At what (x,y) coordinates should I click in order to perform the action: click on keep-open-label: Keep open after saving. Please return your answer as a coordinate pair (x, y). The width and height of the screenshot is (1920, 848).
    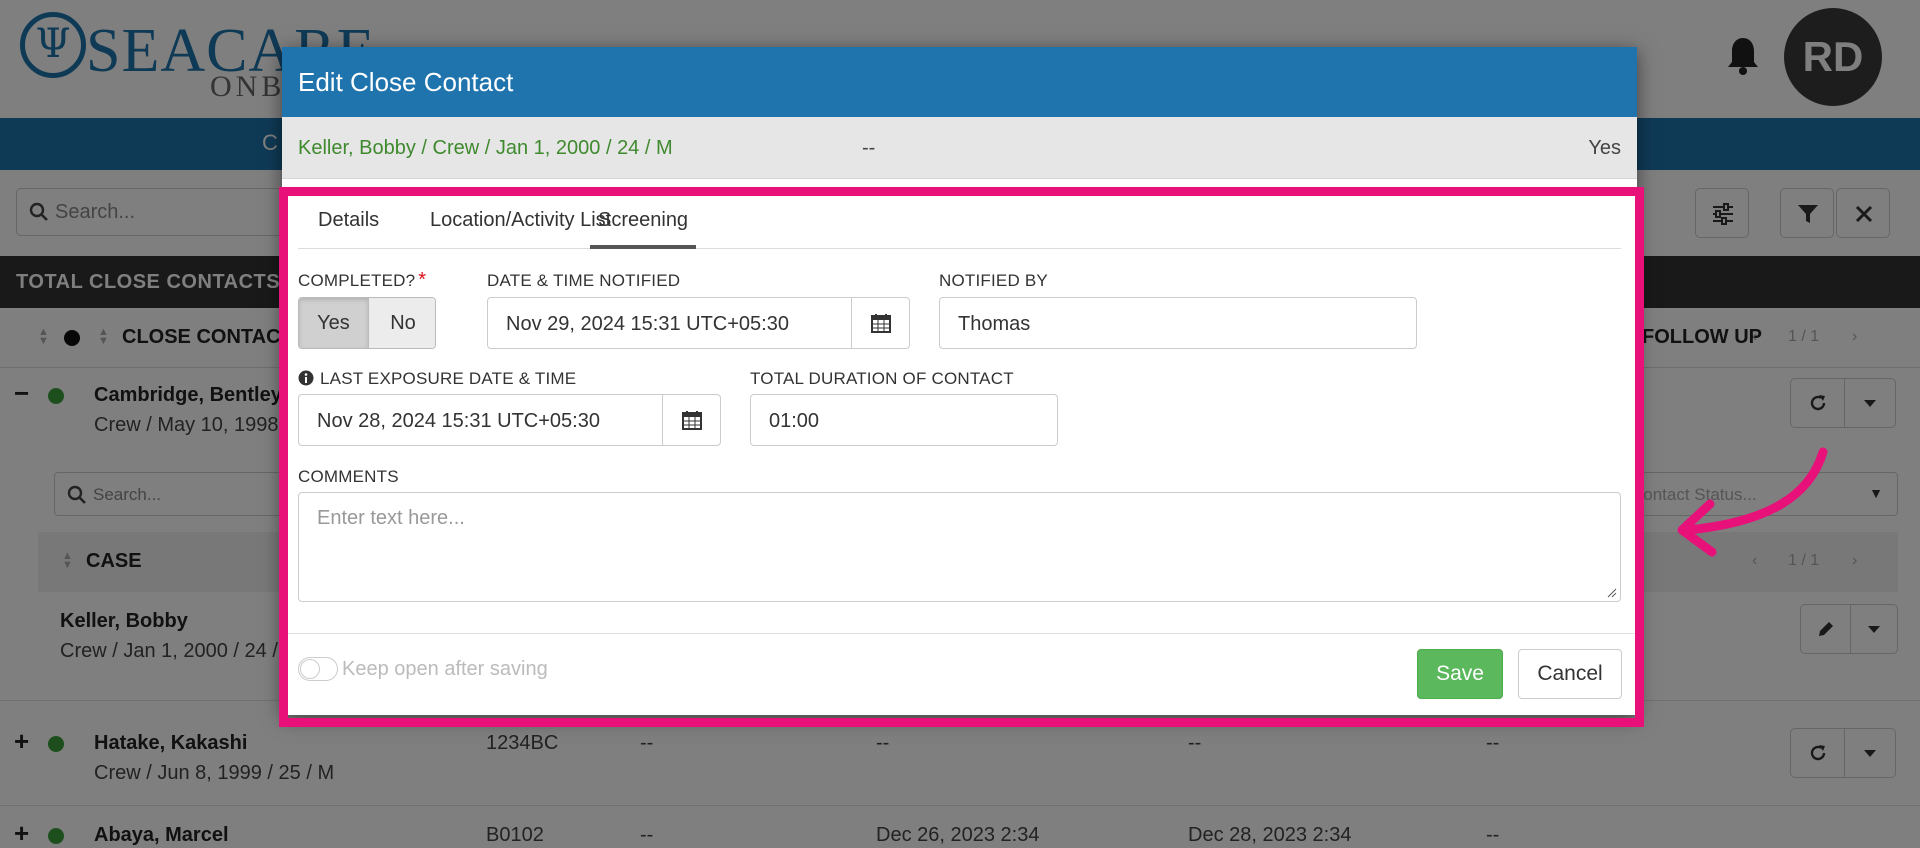
    Looking at the image, I should click on (445, 669).